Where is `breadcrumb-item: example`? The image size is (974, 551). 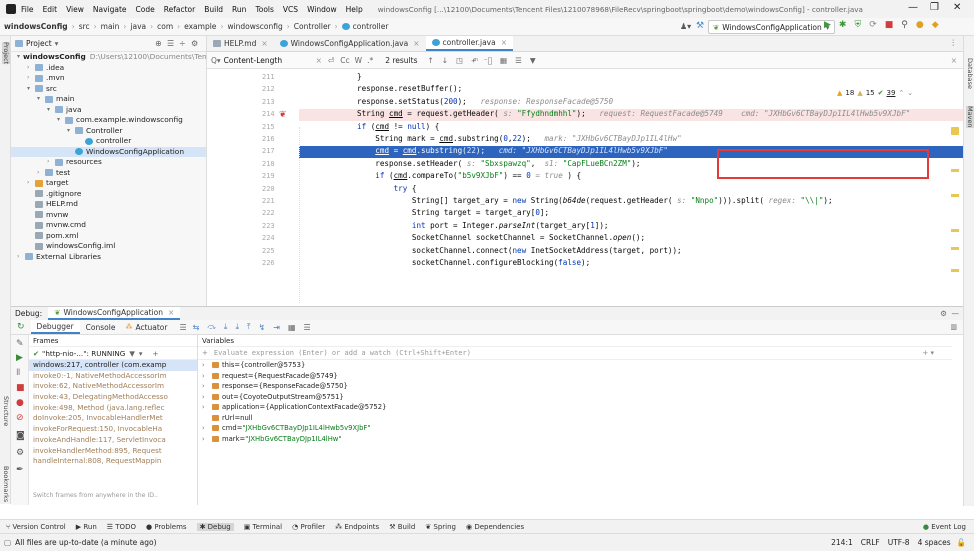
breadcrumb-item: example is located at coordinates (200, 26).